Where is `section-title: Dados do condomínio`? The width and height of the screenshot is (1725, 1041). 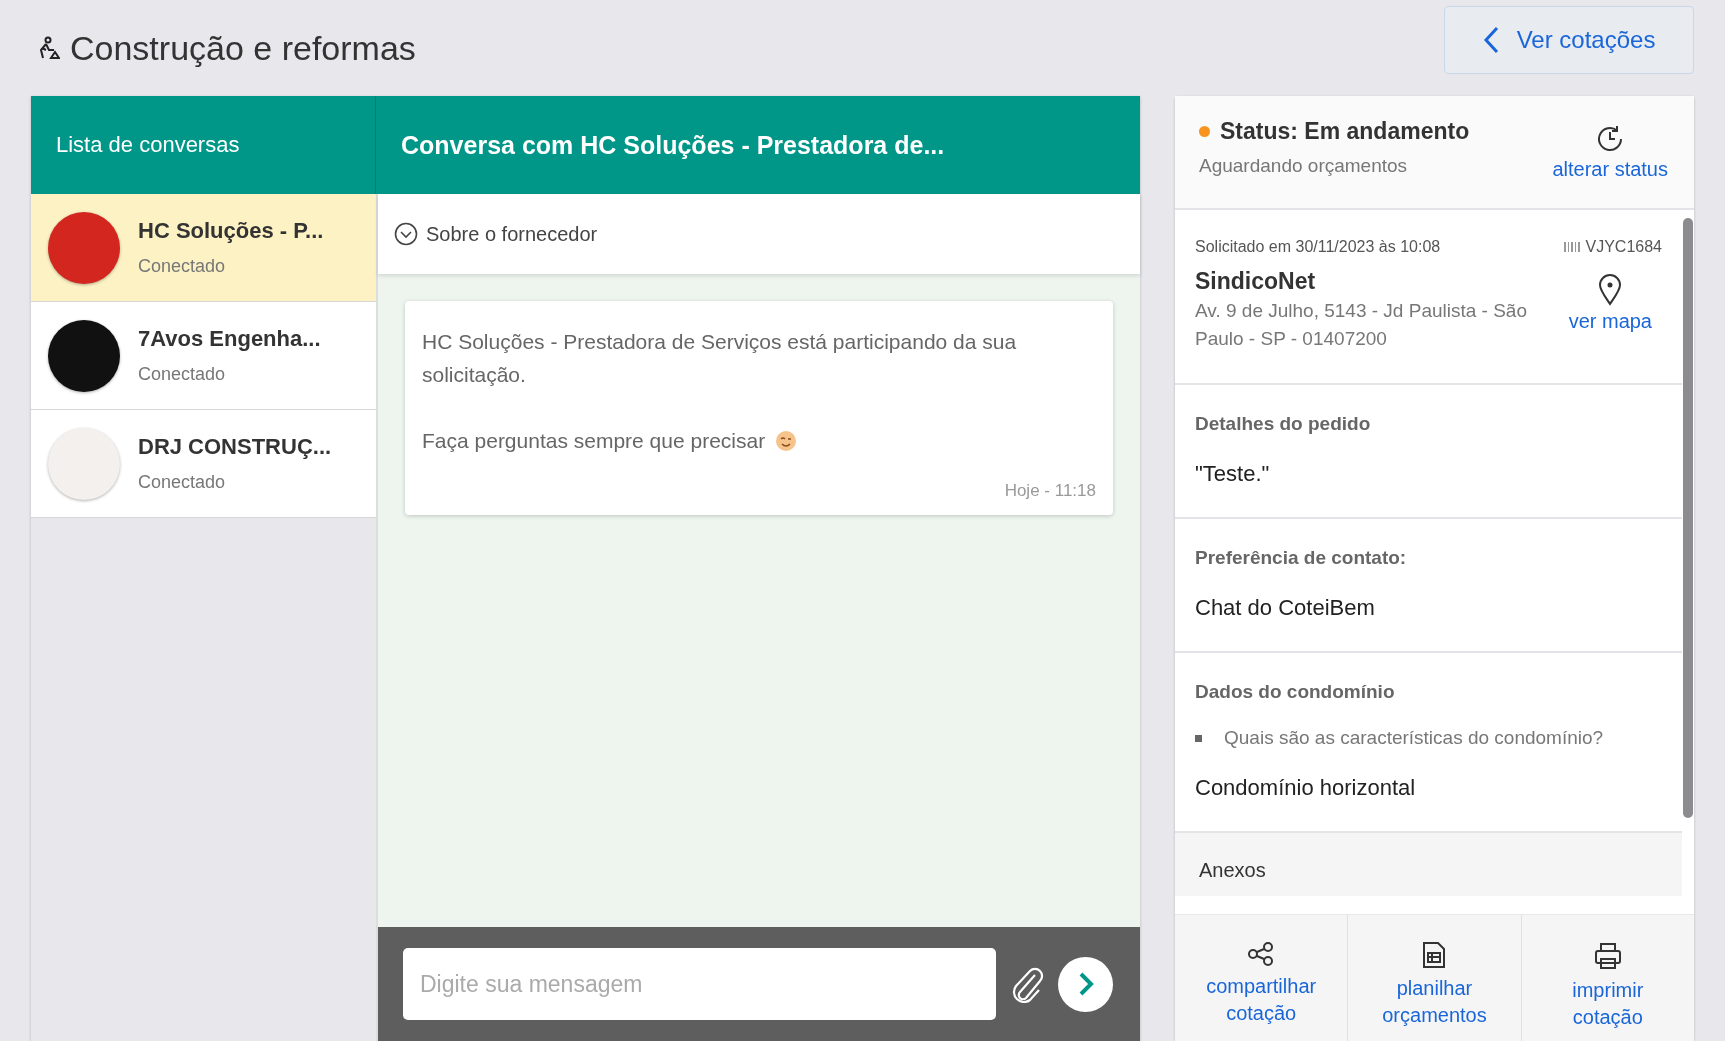
section-title: Dados do condomínio is located at coordinates (1295, 692).